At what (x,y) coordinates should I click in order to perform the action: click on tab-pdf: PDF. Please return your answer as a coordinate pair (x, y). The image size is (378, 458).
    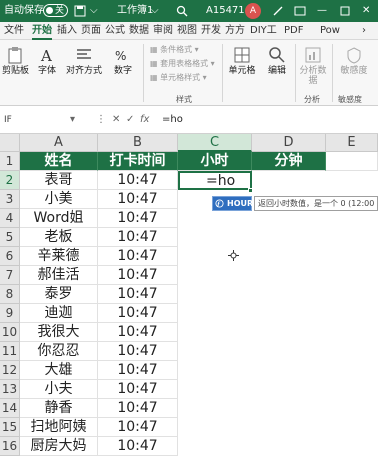
    Looking at the image, I should click on (293, 31).